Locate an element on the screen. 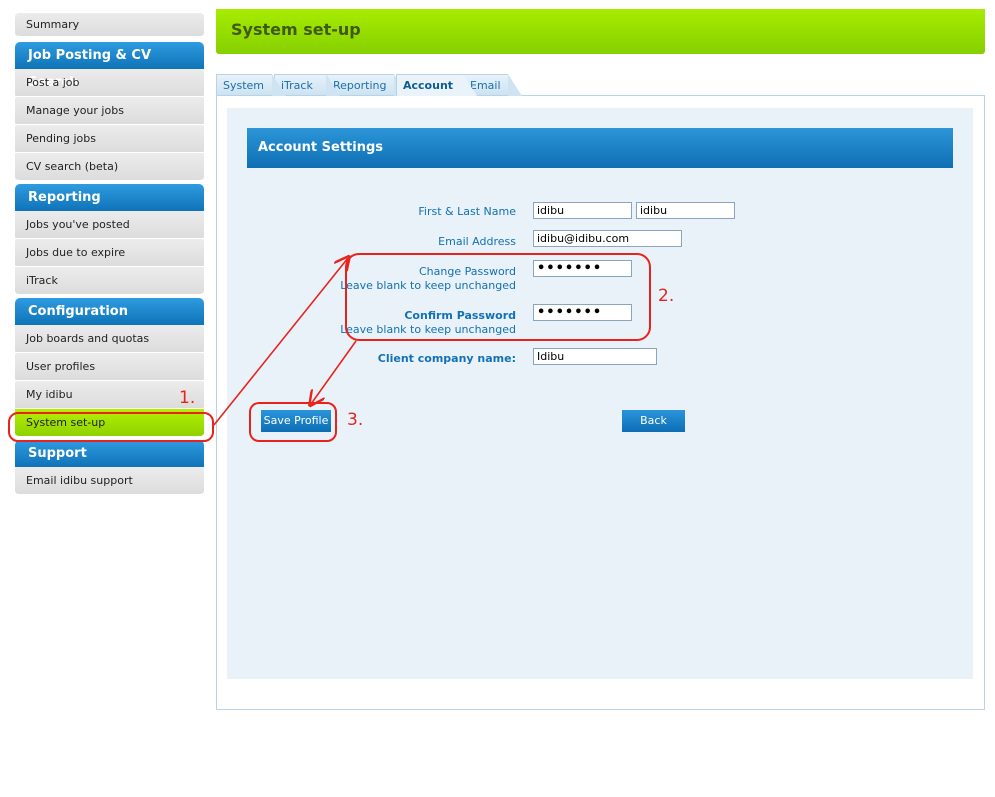 Image resolution: width=995 pixels, height=797 pixels. tab-system: System is located at coordinates (251, 85).